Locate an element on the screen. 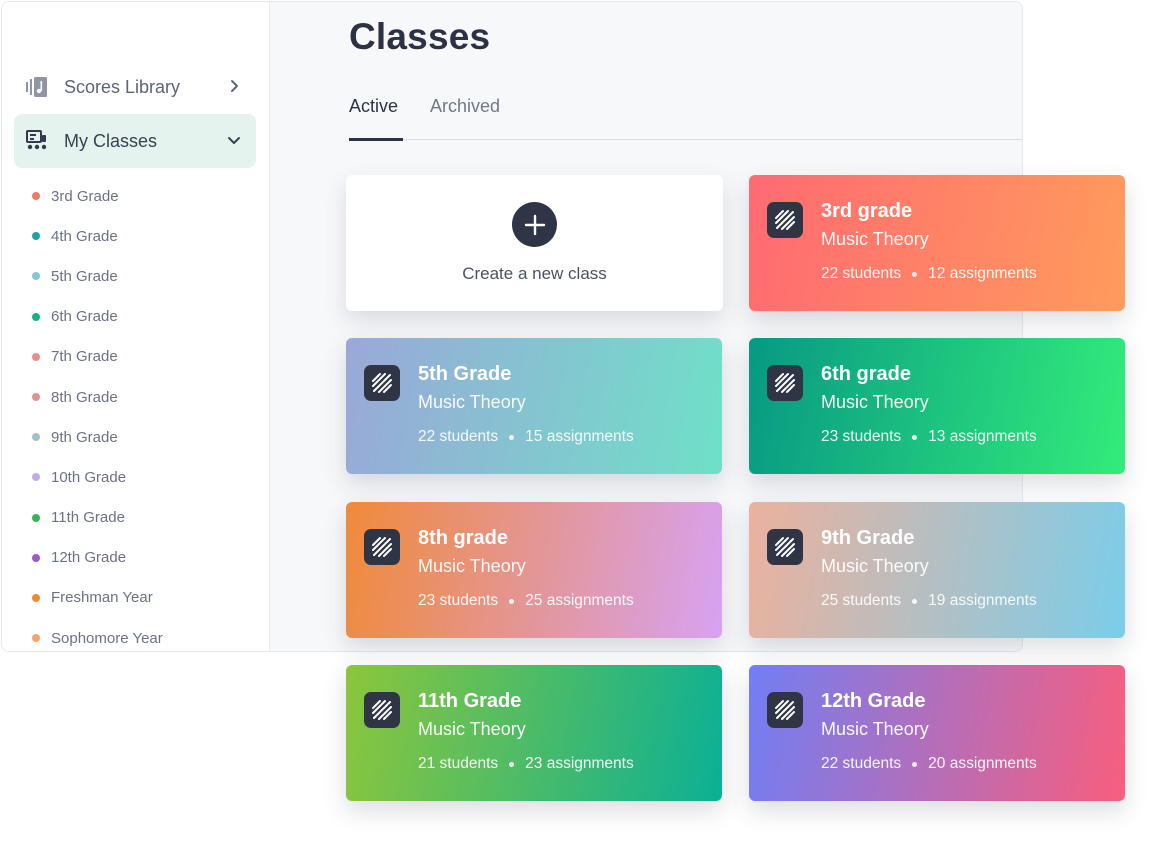 Image resolution: width=1169 pixels, height=859 pixels. sidebar-class-item: 4th Grade is located at coordinates (97, 236).